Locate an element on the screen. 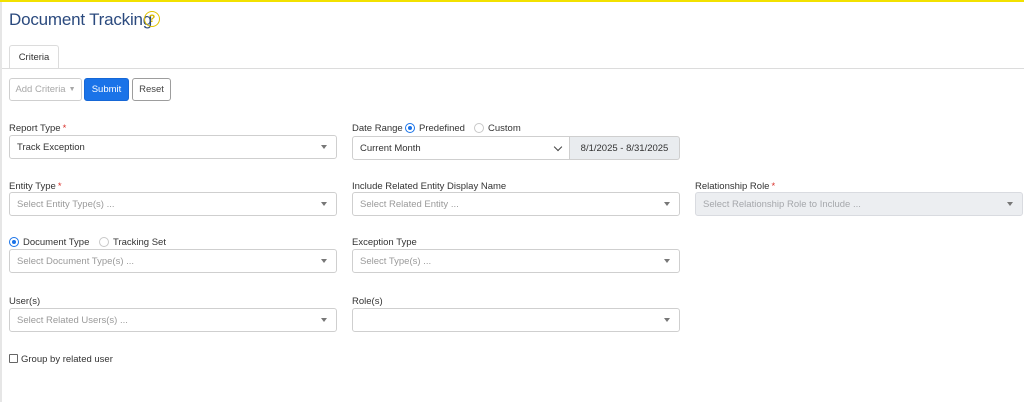 Image resolution: width=1024 pixels, height=402 pixels. add-criteria-label: Add Criteria is located at coordinates (40, 89).